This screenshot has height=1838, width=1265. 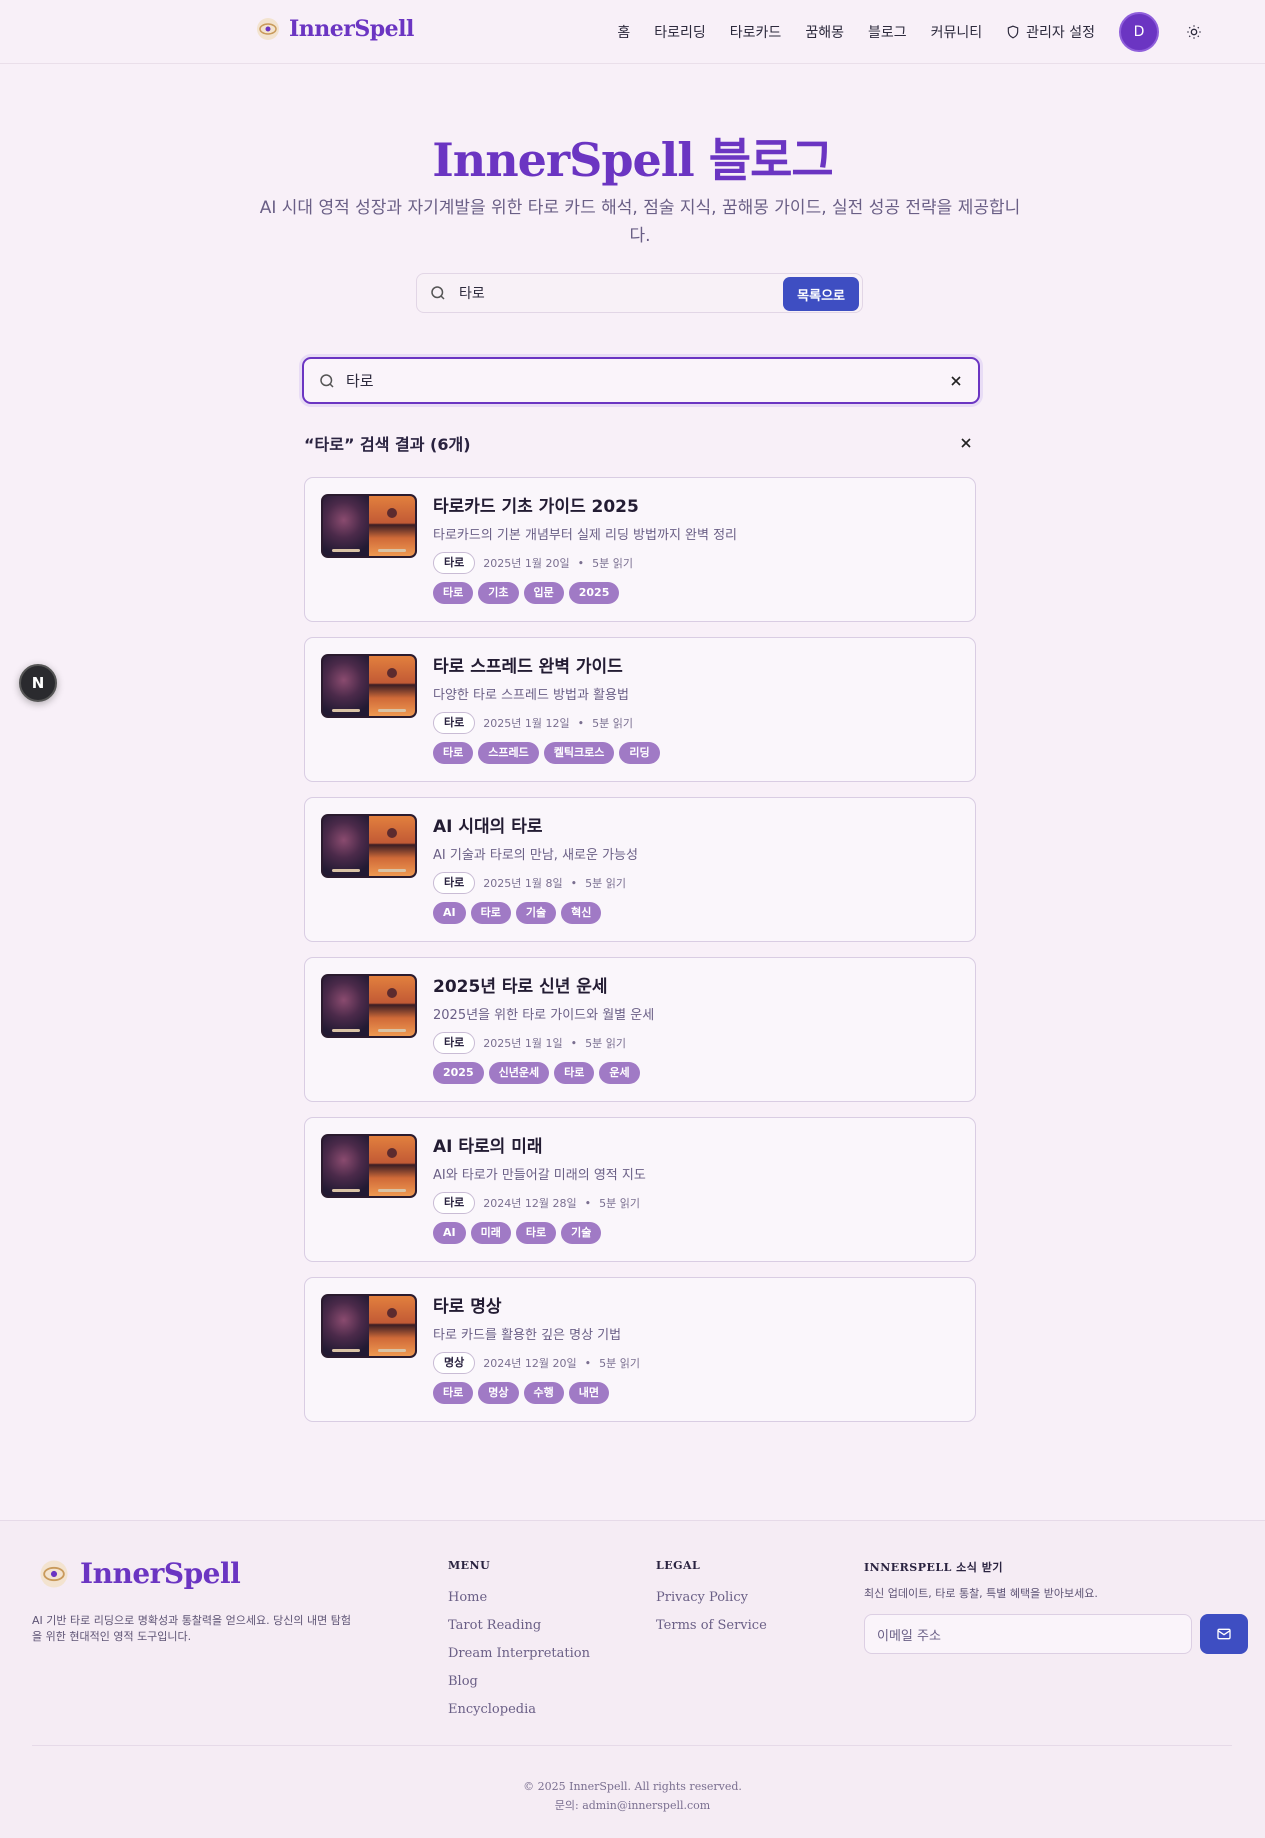 What do you see at coordinates (519, 1654) in the screenshot?
I see `footer-link-dream: Dream Interpretation` at bounding box center [519, 1654].